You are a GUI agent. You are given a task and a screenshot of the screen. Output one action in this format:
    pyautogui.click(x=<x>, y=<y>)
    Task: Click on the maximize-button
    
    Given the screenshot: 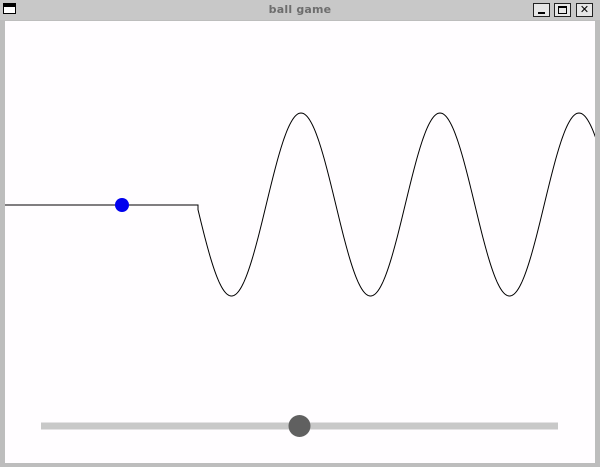 What is the action you would take?
    pyautogui.click(x=562, y=10)
    